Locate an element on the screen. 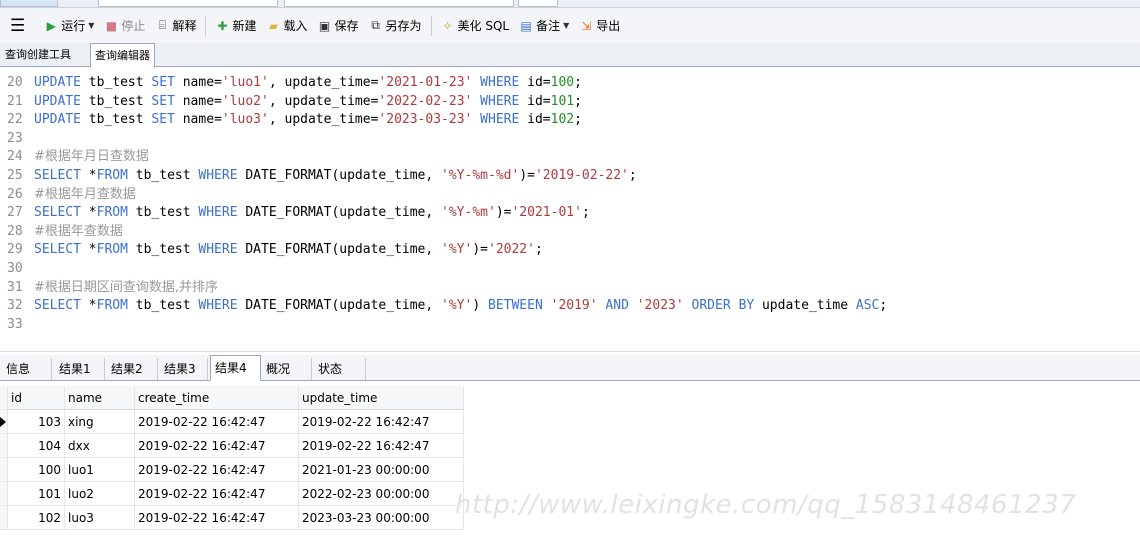 The width and height of the screenshot is (1140, 535). save-as-button: ⧉ 另存为 is located at coordinates (395, 26).